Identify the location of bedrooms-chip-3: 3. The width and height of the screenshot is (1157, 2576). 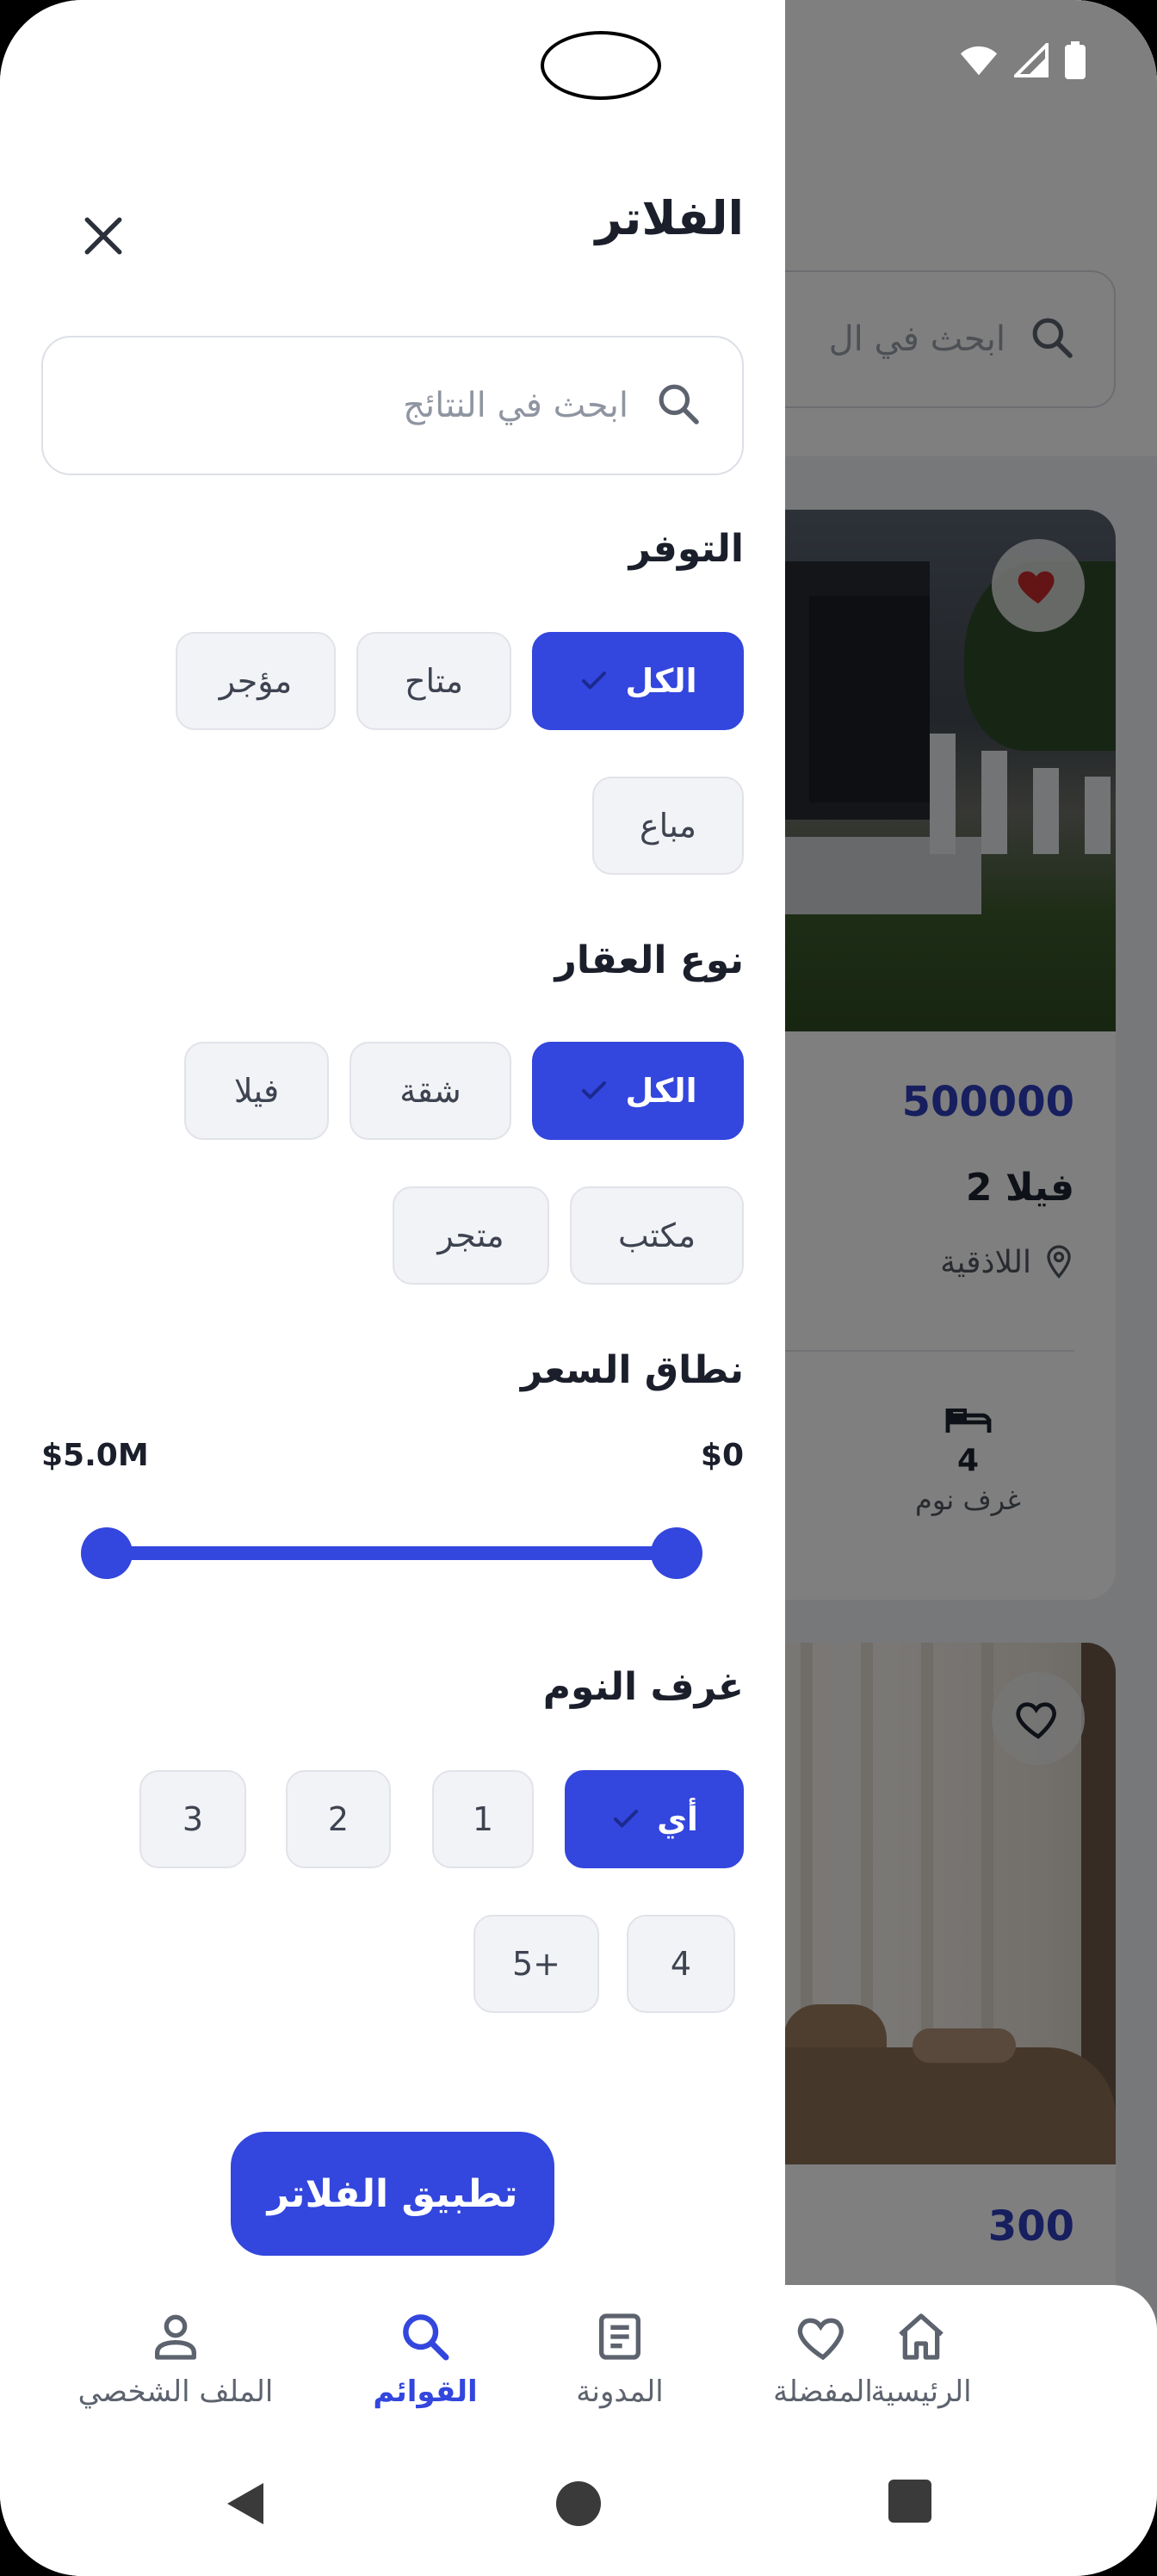
(193, 1819).